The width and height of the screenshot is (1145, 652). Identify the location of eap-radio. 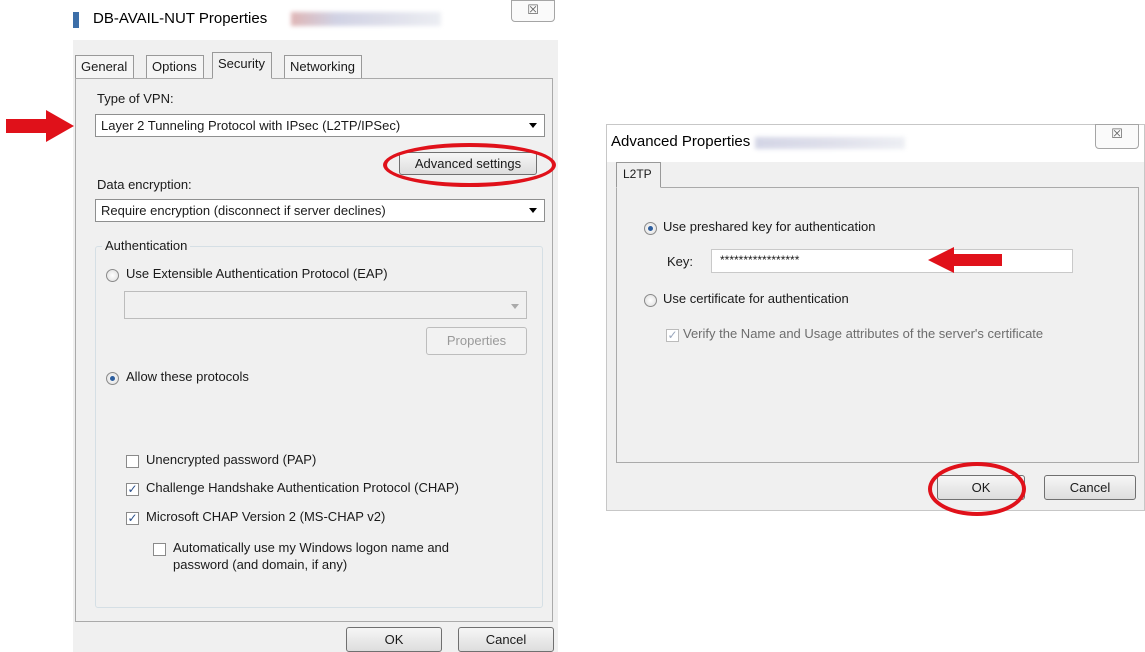
(112, 275).